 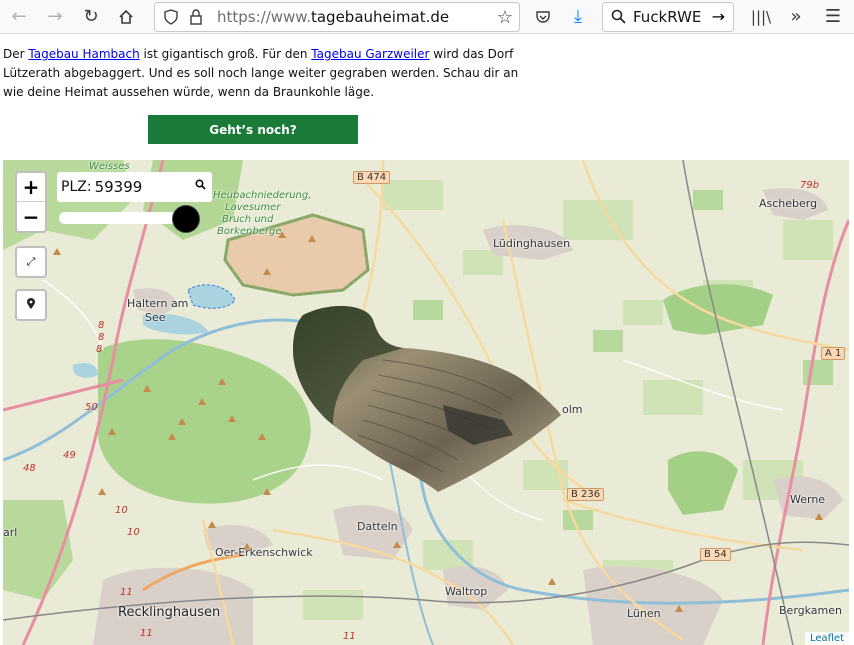 I want to click on lock-icon, so click(x=196, y=19).